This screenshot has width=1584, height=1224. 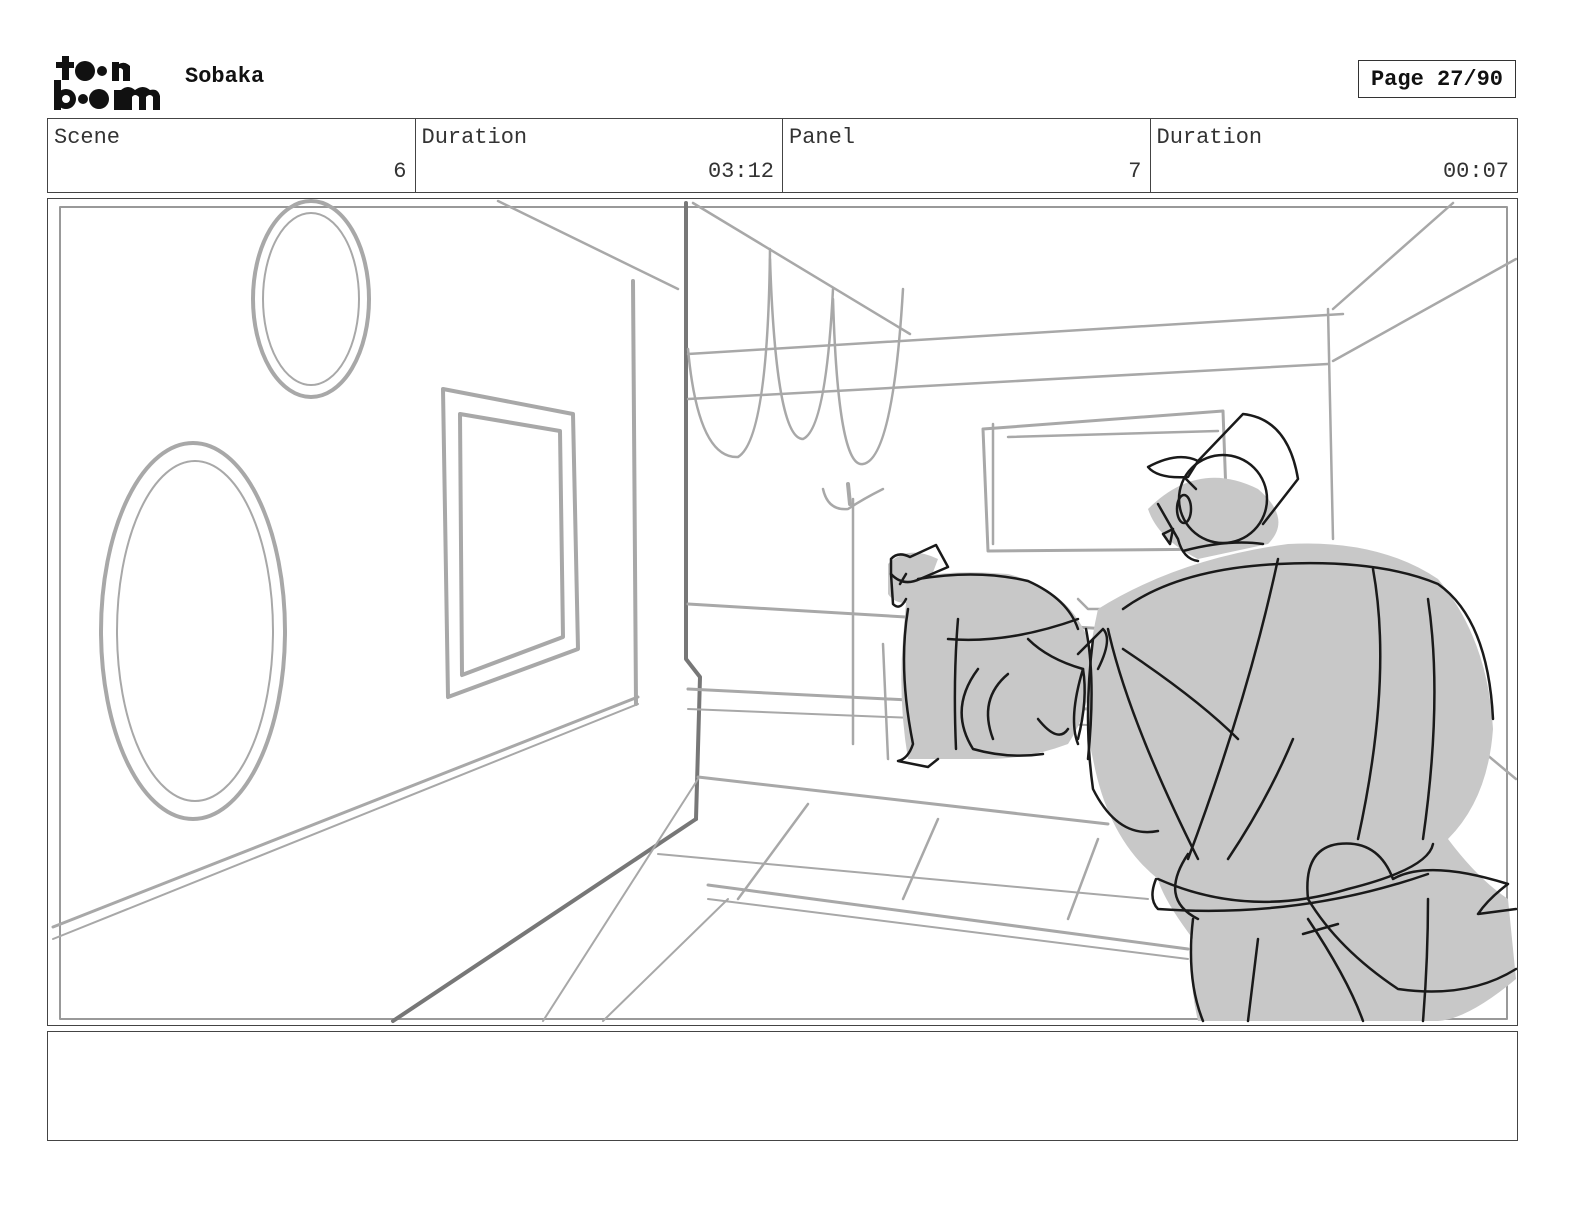 What do you see at coordinates (782, 1086) in the screenshot?
I see `panel-notes-box` at bounding box center [782, 1086].